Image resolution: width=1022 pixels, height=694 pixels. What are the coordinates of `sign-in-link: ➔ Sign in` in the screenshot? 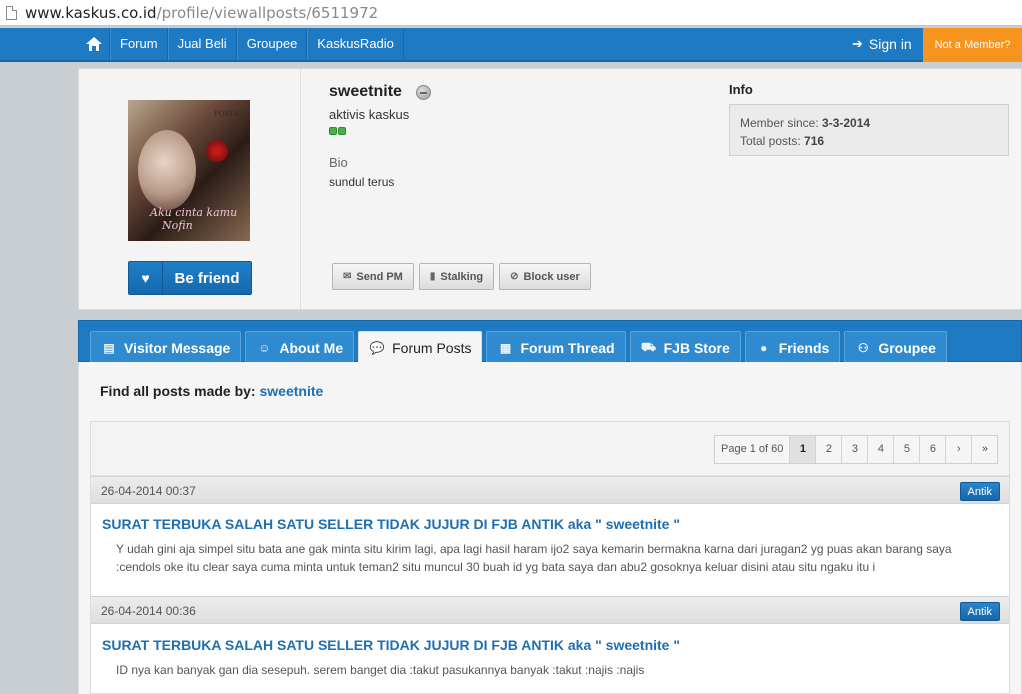 It's located at (882, 44).